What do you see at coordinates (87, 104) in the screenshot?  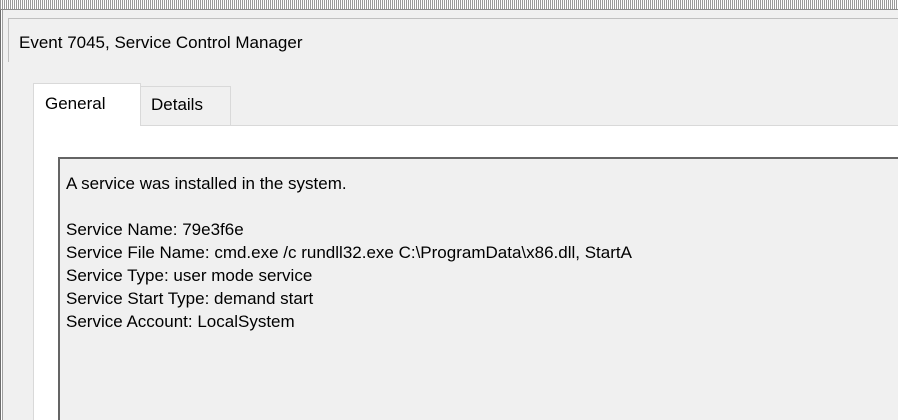 I see `tab-general: General` at bounding box center [87, 104].